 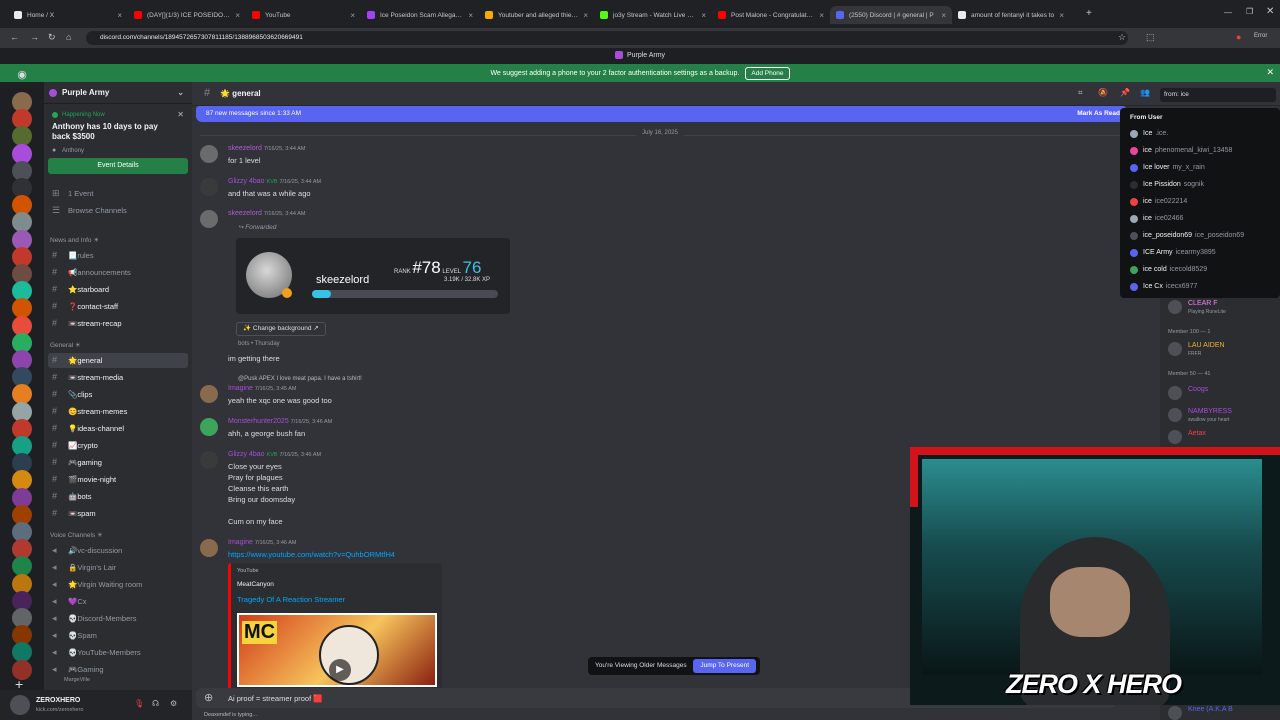 What do you see at coordinates (118, 462) in the screenshot?
I see `channel-item: # 🎮gaming` at bounding box center [118, 462].